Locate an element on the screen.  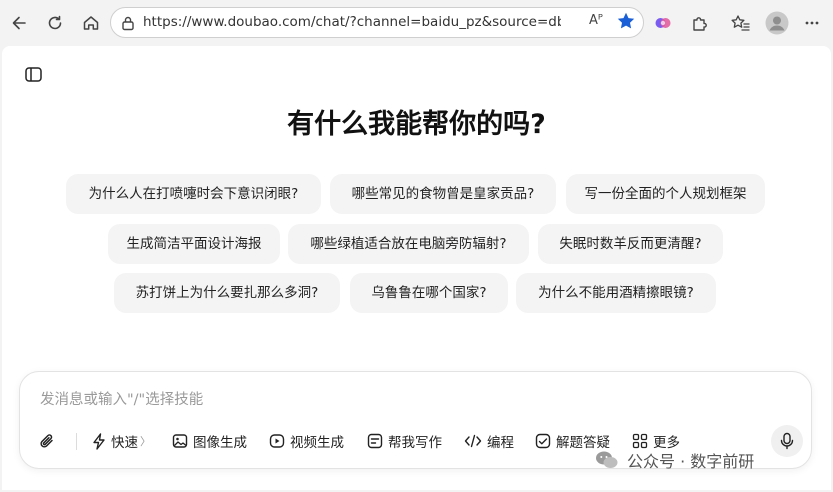
suggestion-chip: 哪些绿植适合放在电脑旁防辐射? is located at coordinates (408, 244).